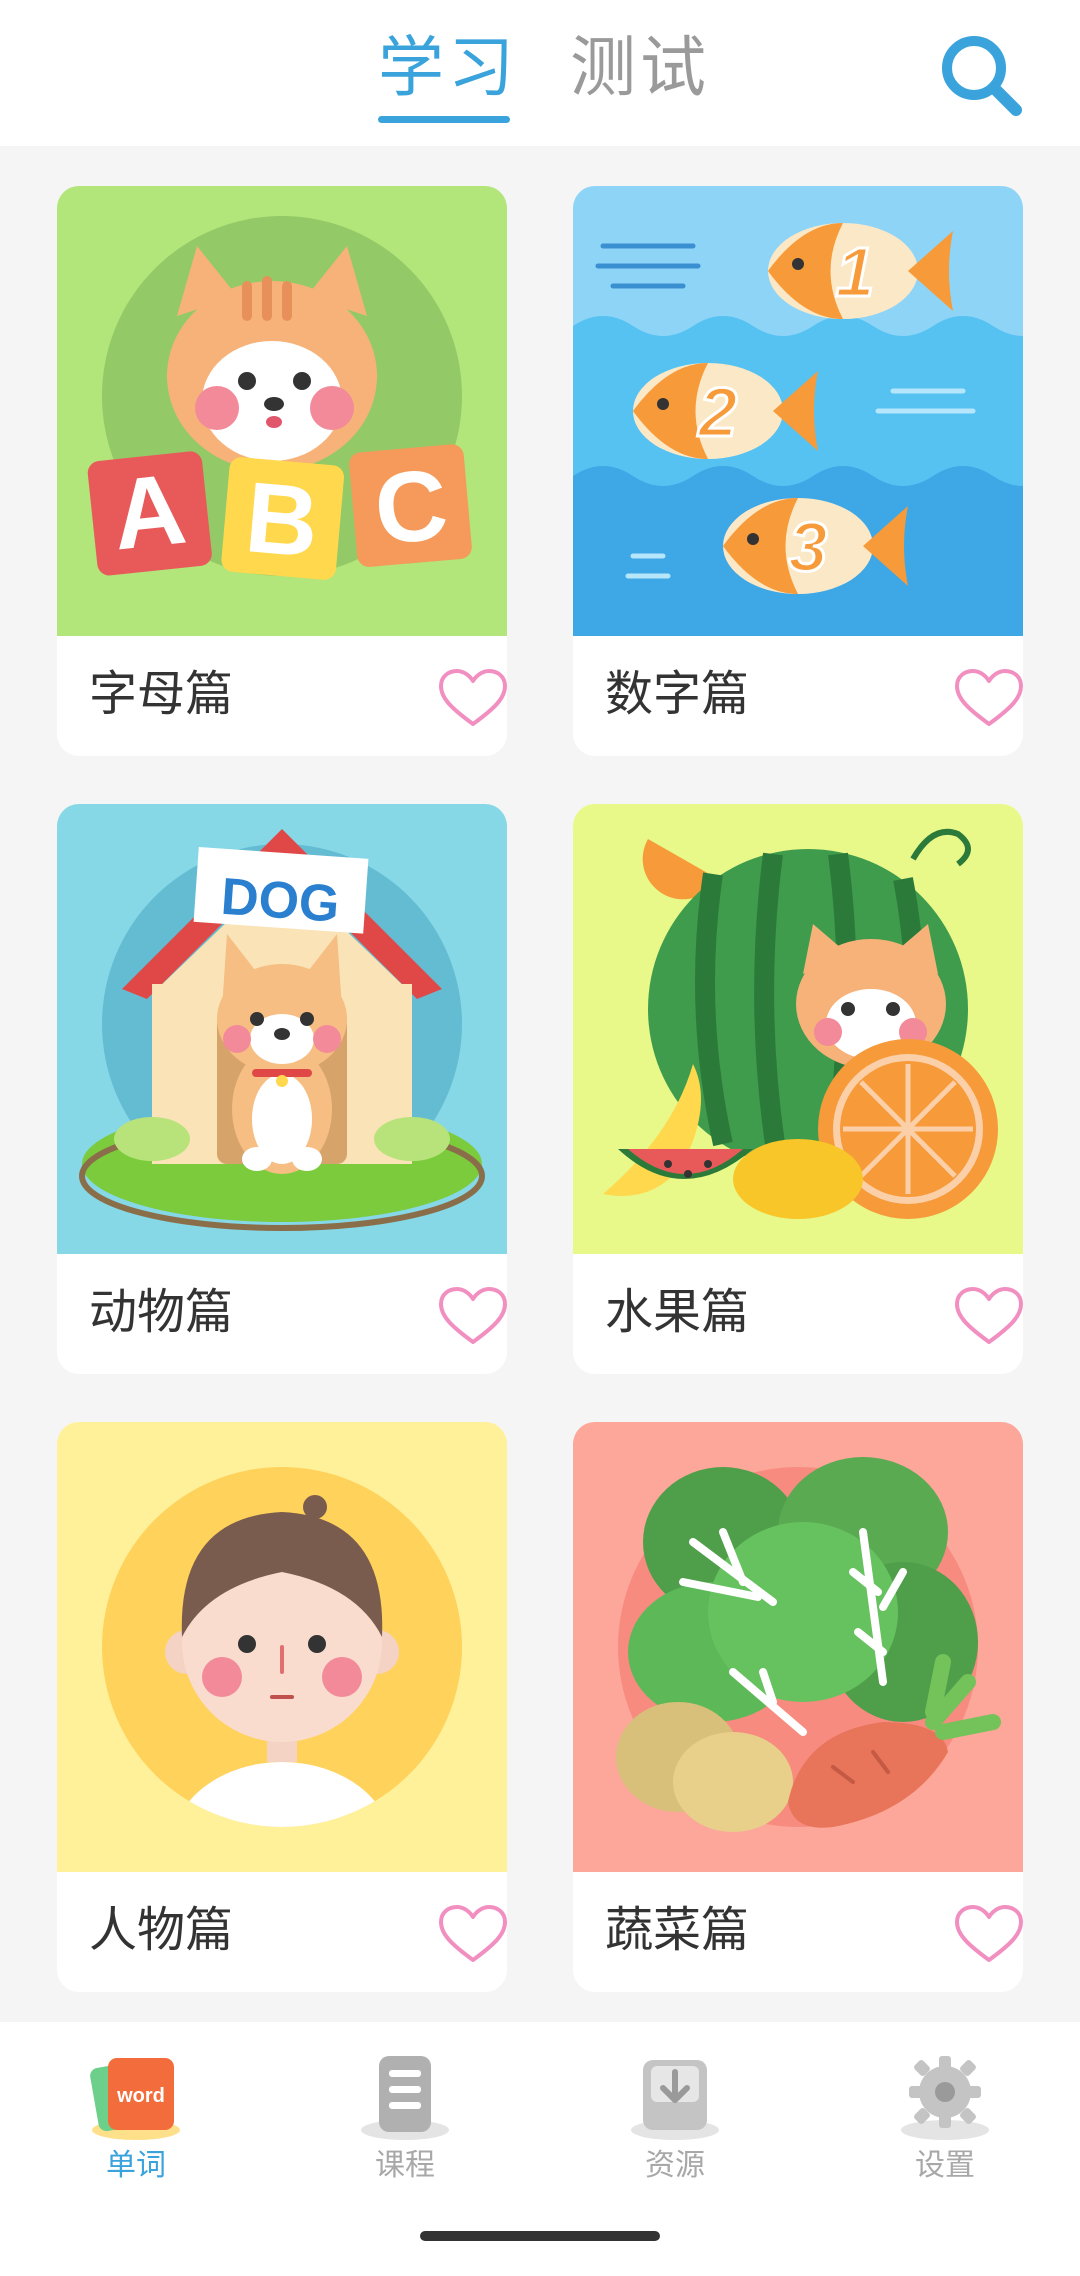 The width and height of the screenshot is (1080, 2276). Describe the element at coordinates (675, 2165) in the screenshot. I see `nav-label-resources: 资源` at that location.